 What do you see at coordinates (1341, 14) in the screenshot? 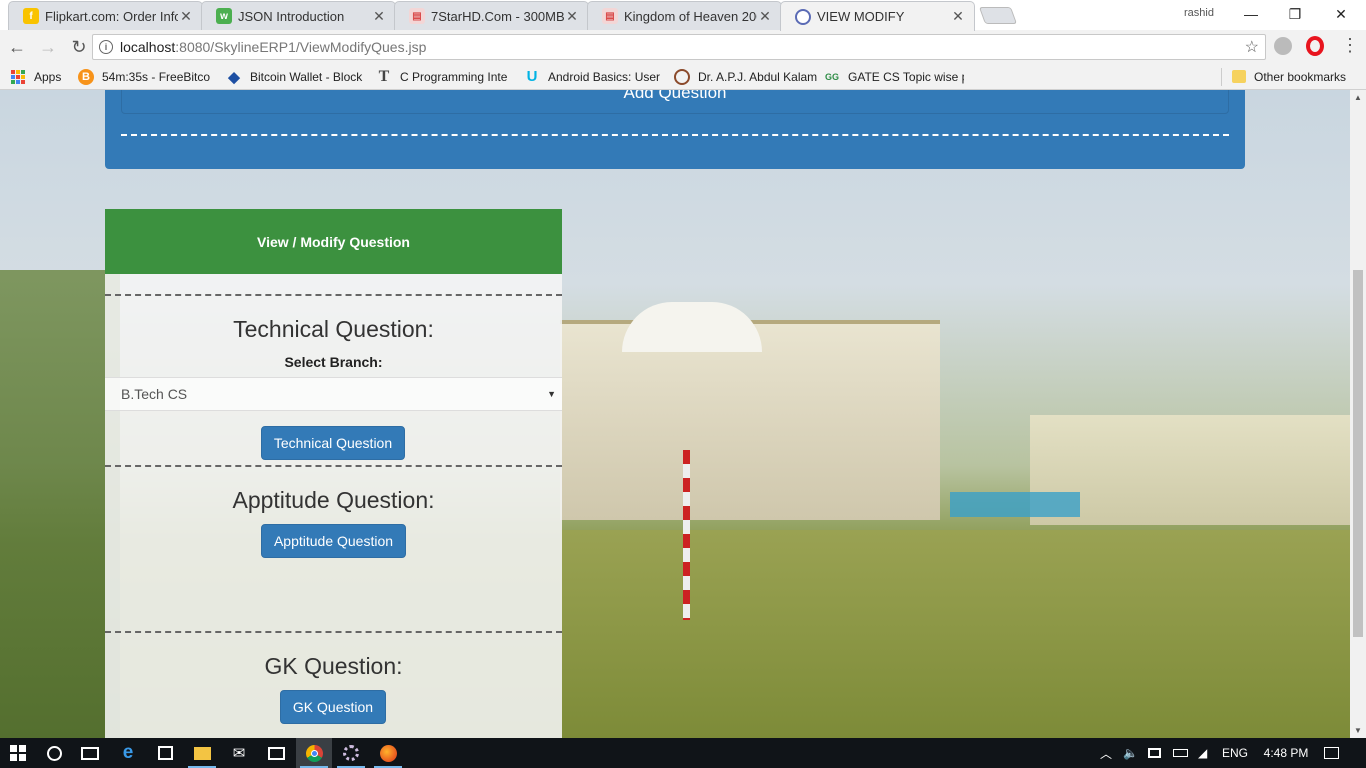
I see `close-window-icon: ✕` at bounding box center [1341, 14].